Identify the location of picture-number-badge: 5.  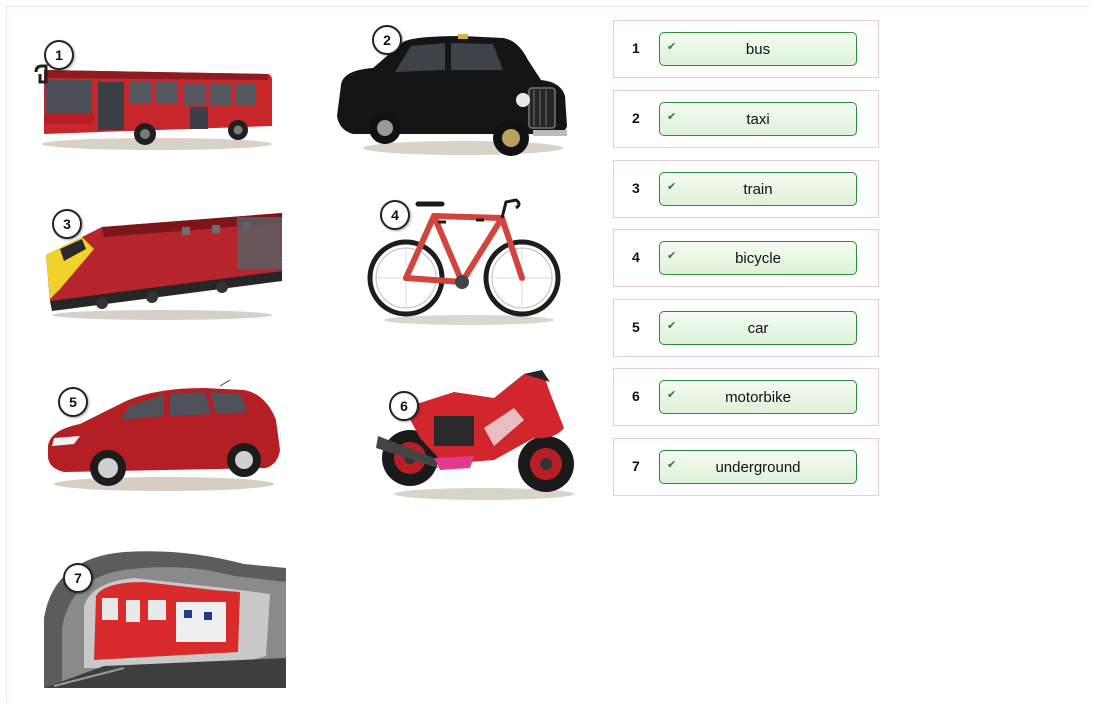
(73, 402).